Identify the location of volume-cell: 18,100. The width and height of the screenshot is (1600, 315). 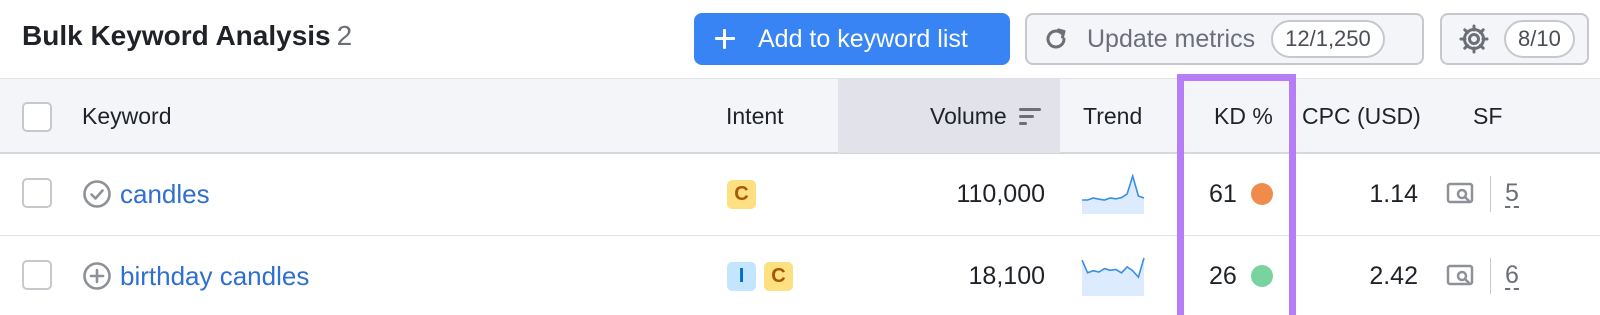
(1006, 275).